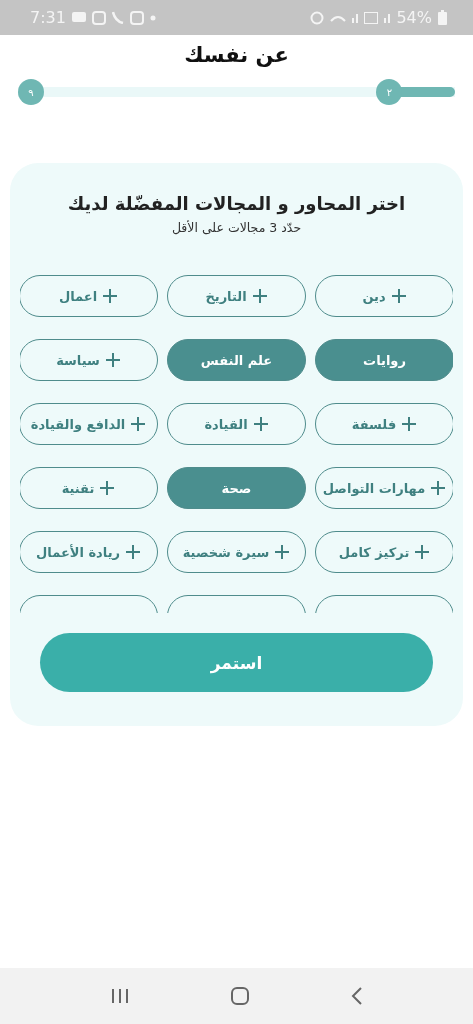 This screenshot has height=1024, width=473. Describe the element at coordinates (442, 17) in the screenshot. I see `battery-icon` at that location.